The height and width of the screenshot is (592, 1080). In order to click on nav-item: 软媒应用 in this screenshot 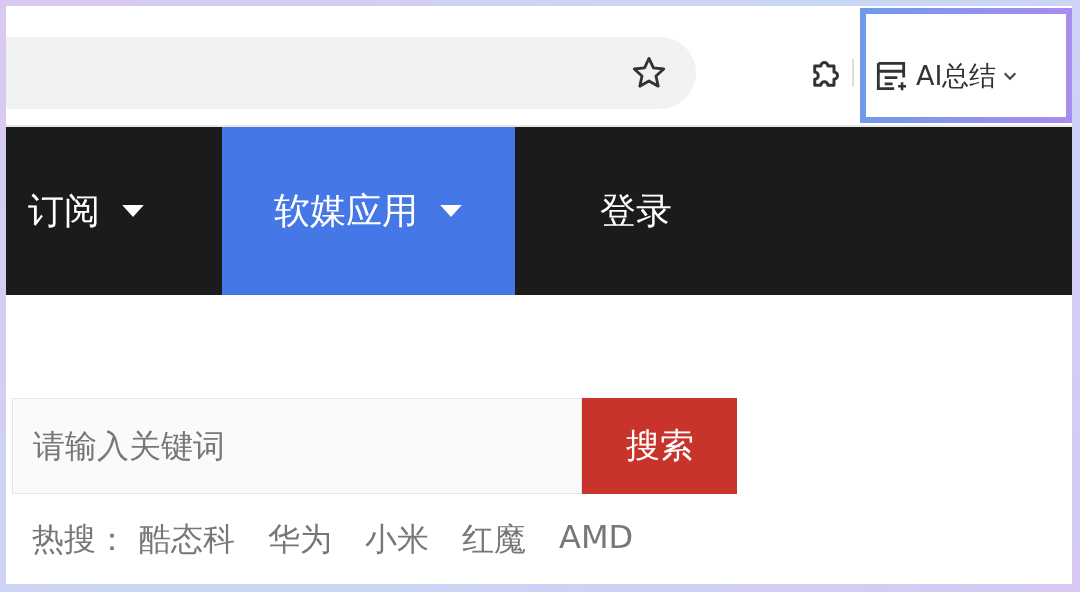, I will do `click(368, 211)`.